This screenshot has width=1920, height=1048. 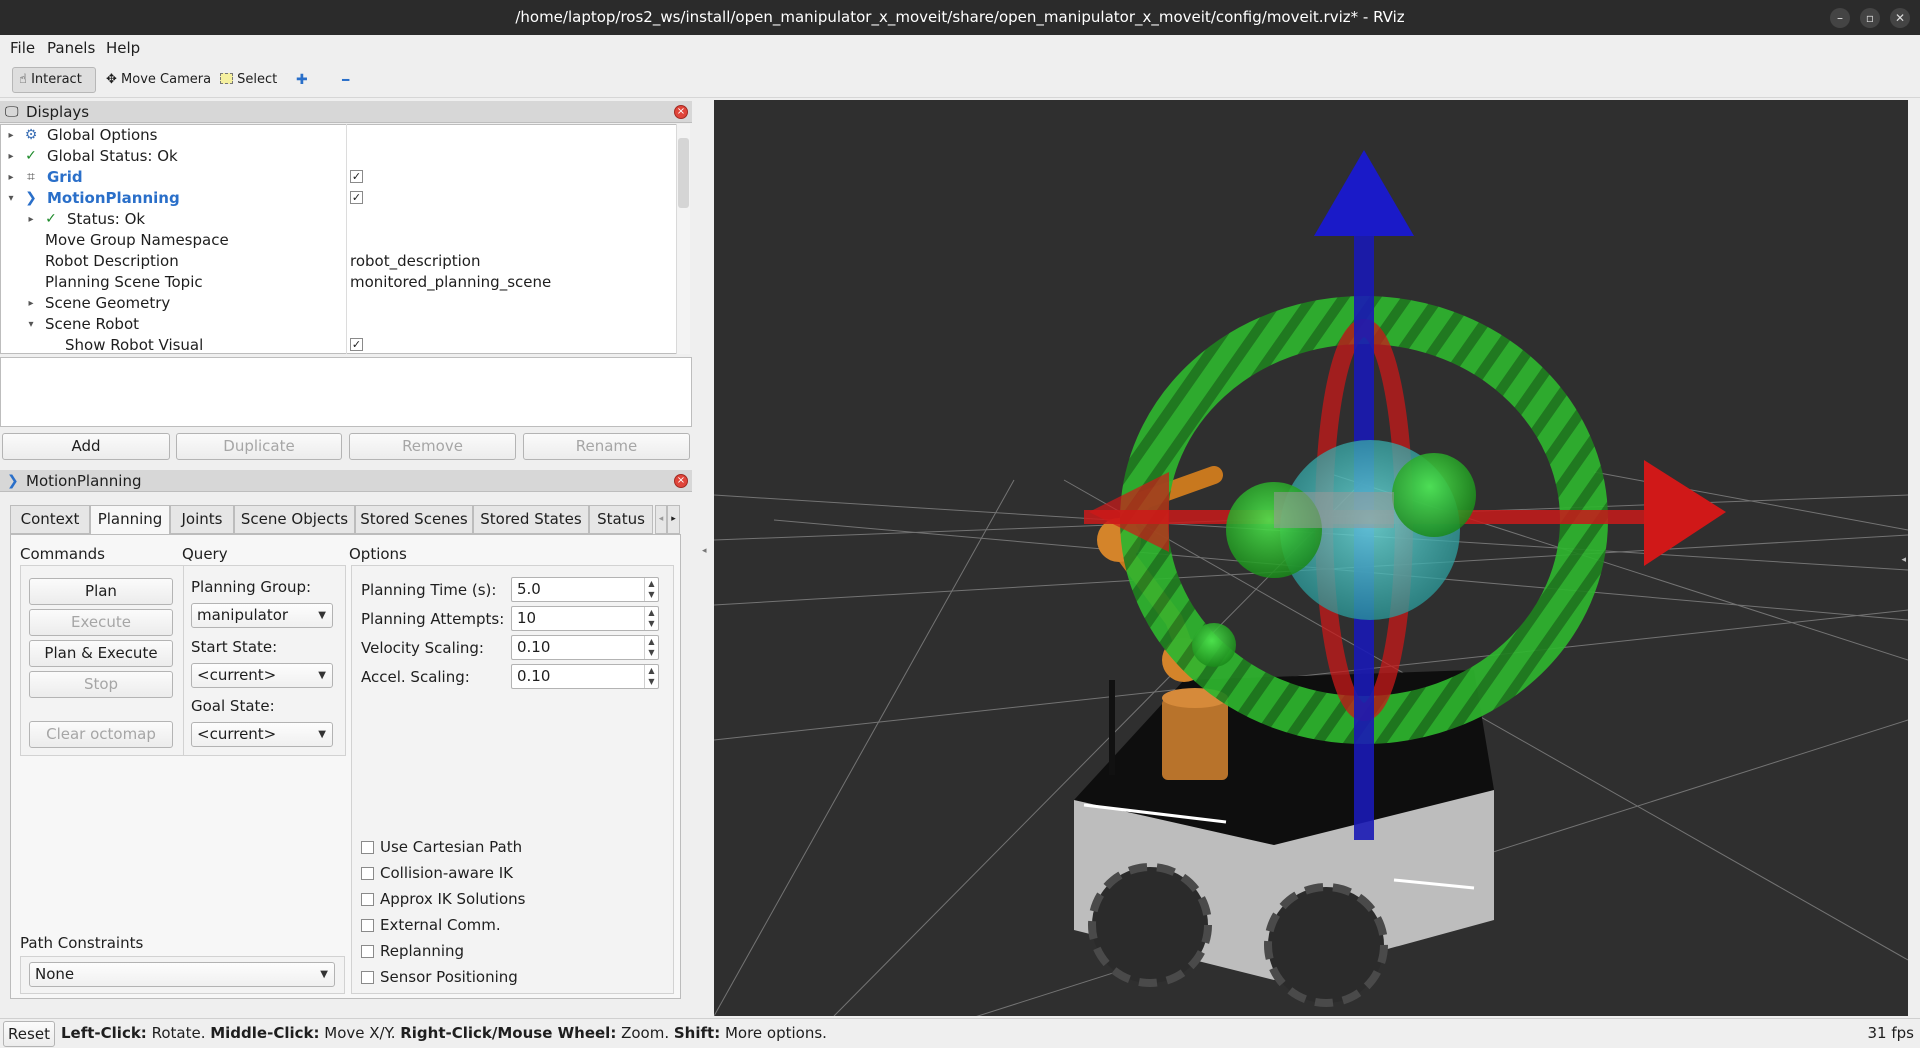 What do you see at coordinates (356, 176) in the screenshot?
I see `grid-enabled-checkbox: ✓` at bounding box center [356, 176].